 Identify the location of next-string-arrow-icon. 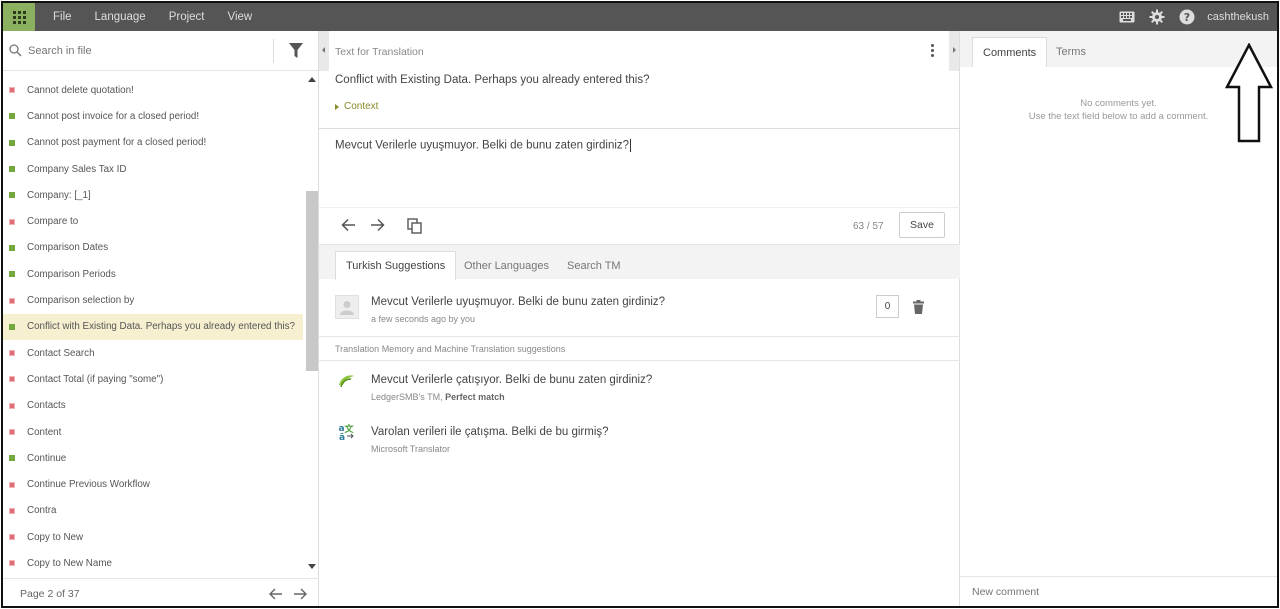
(377, 225).